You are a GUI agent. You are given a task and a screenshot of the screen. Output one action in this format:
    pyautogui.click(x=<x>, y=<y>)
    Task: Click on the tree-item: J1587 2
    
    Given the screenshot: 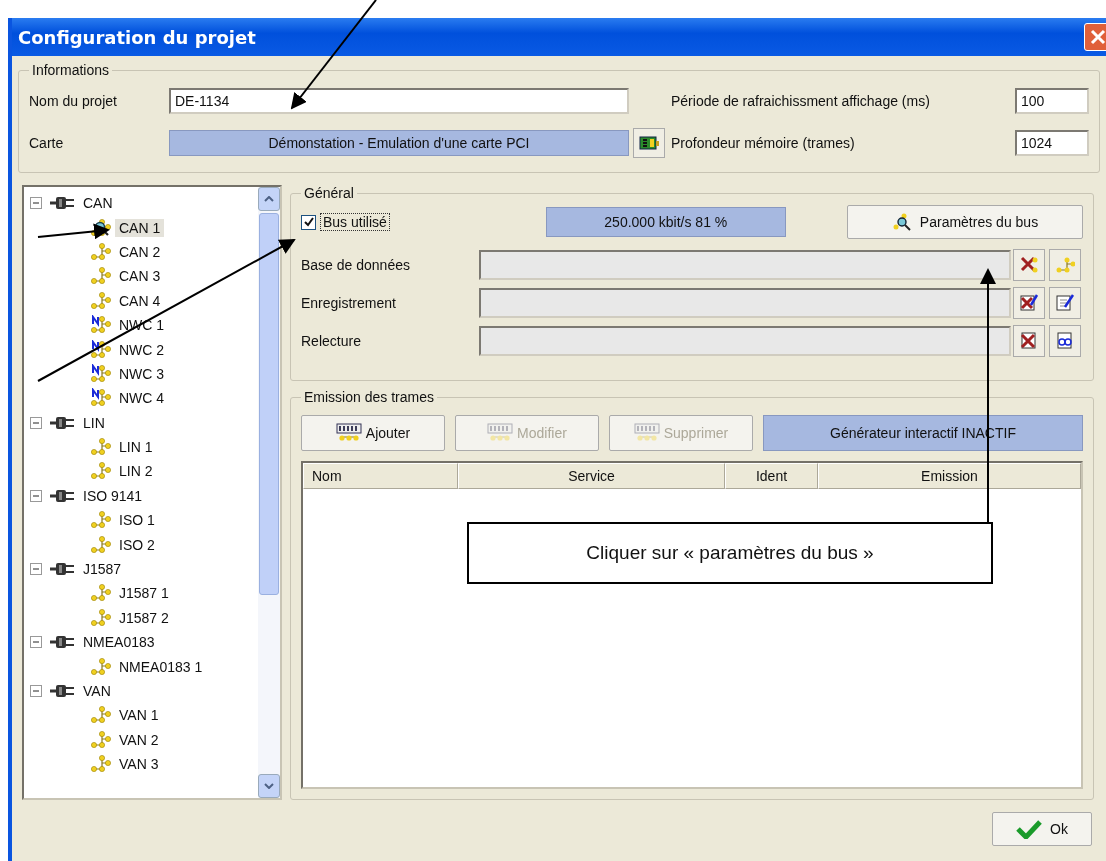 What is the action you would take?
    pyautogui.click(x=144, y=617)
    